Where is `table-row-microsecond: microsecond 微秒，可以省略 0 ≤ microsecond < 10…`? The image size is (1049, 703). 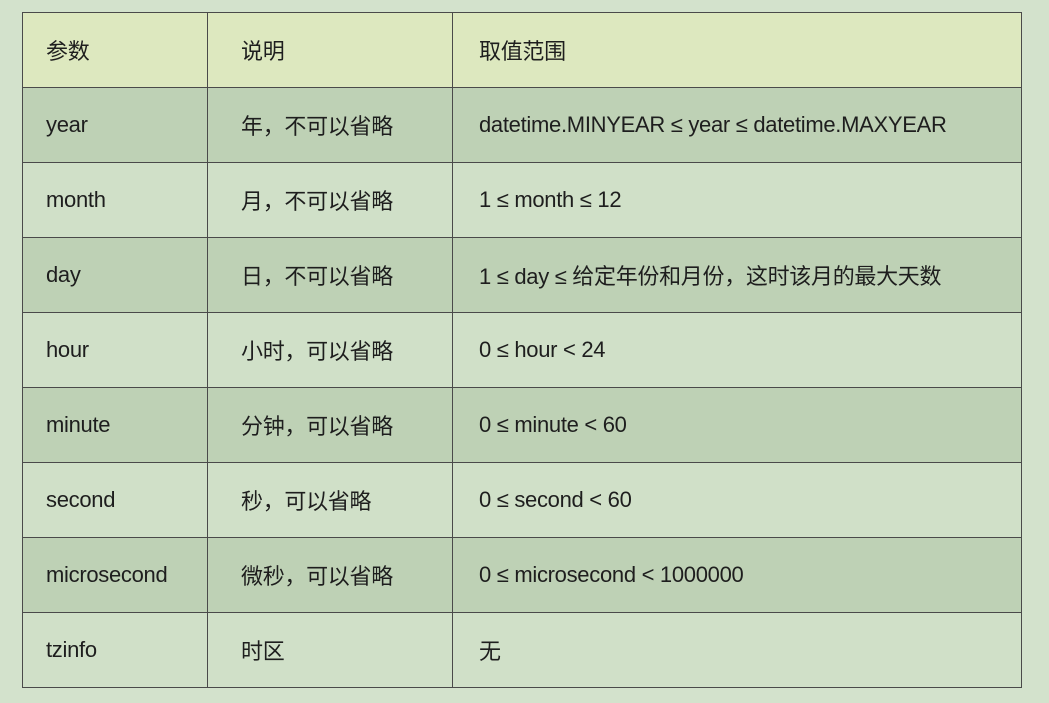 table-row-microsecond: microsecond 微秒，可以省略 0 ≤ microsecond < 10… is located at coordinates (522, 575).